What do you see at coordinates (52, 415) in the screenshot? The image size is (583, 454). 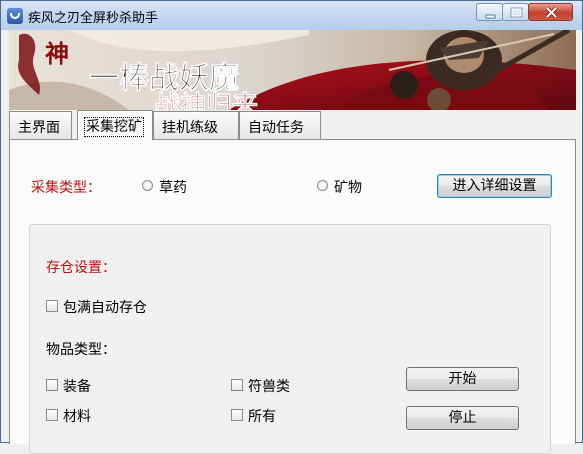 I see `material-checkbox` at bounding box center [52, 415].